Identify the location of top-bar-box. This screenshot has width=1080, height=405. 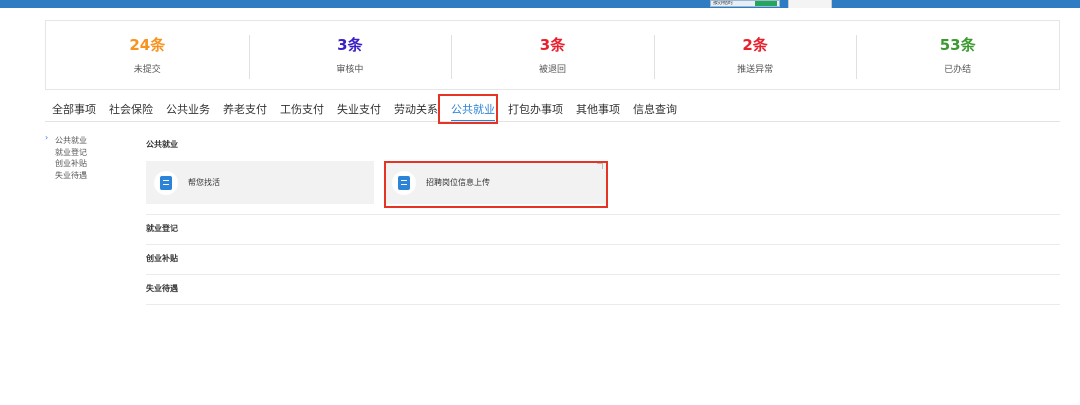
(810, 4).